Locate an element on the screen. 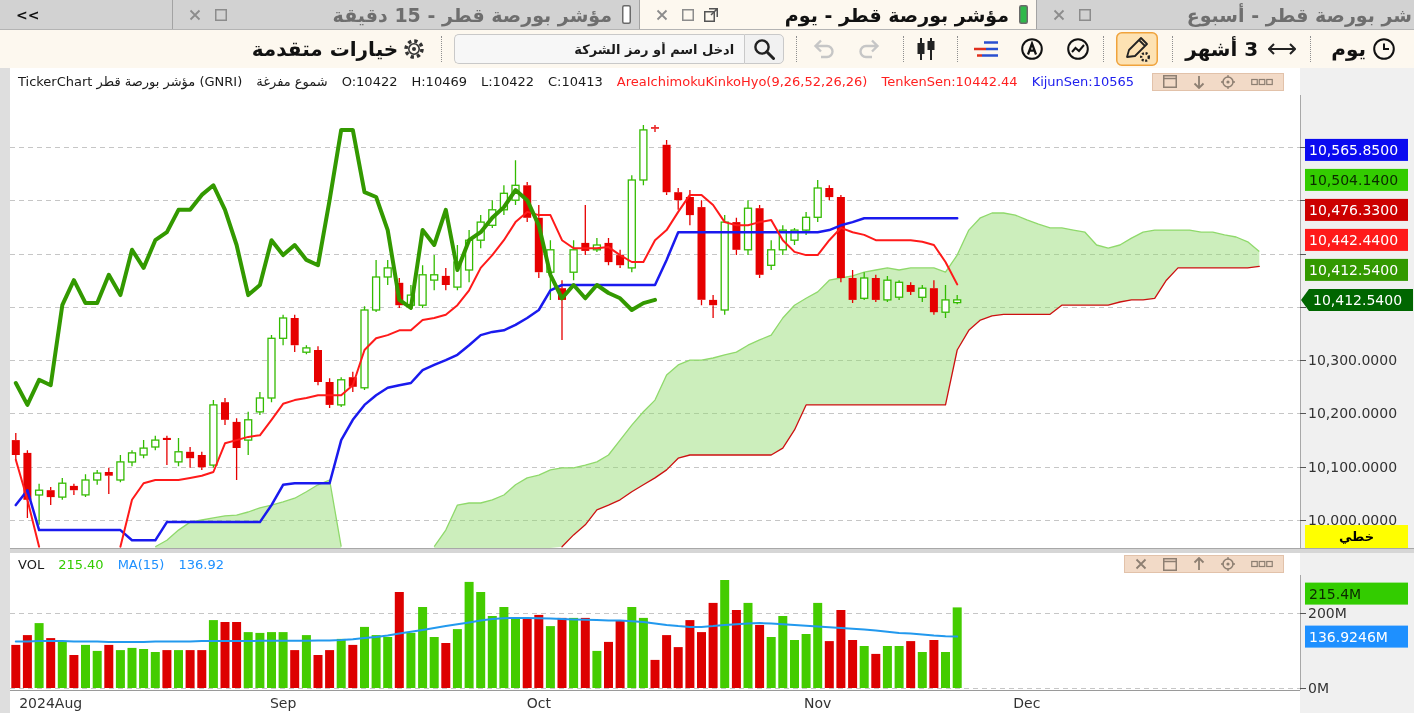 The height and width of the screenshot is (713, 1414). up-arrow-icon is located at coordinates (1199, 564).